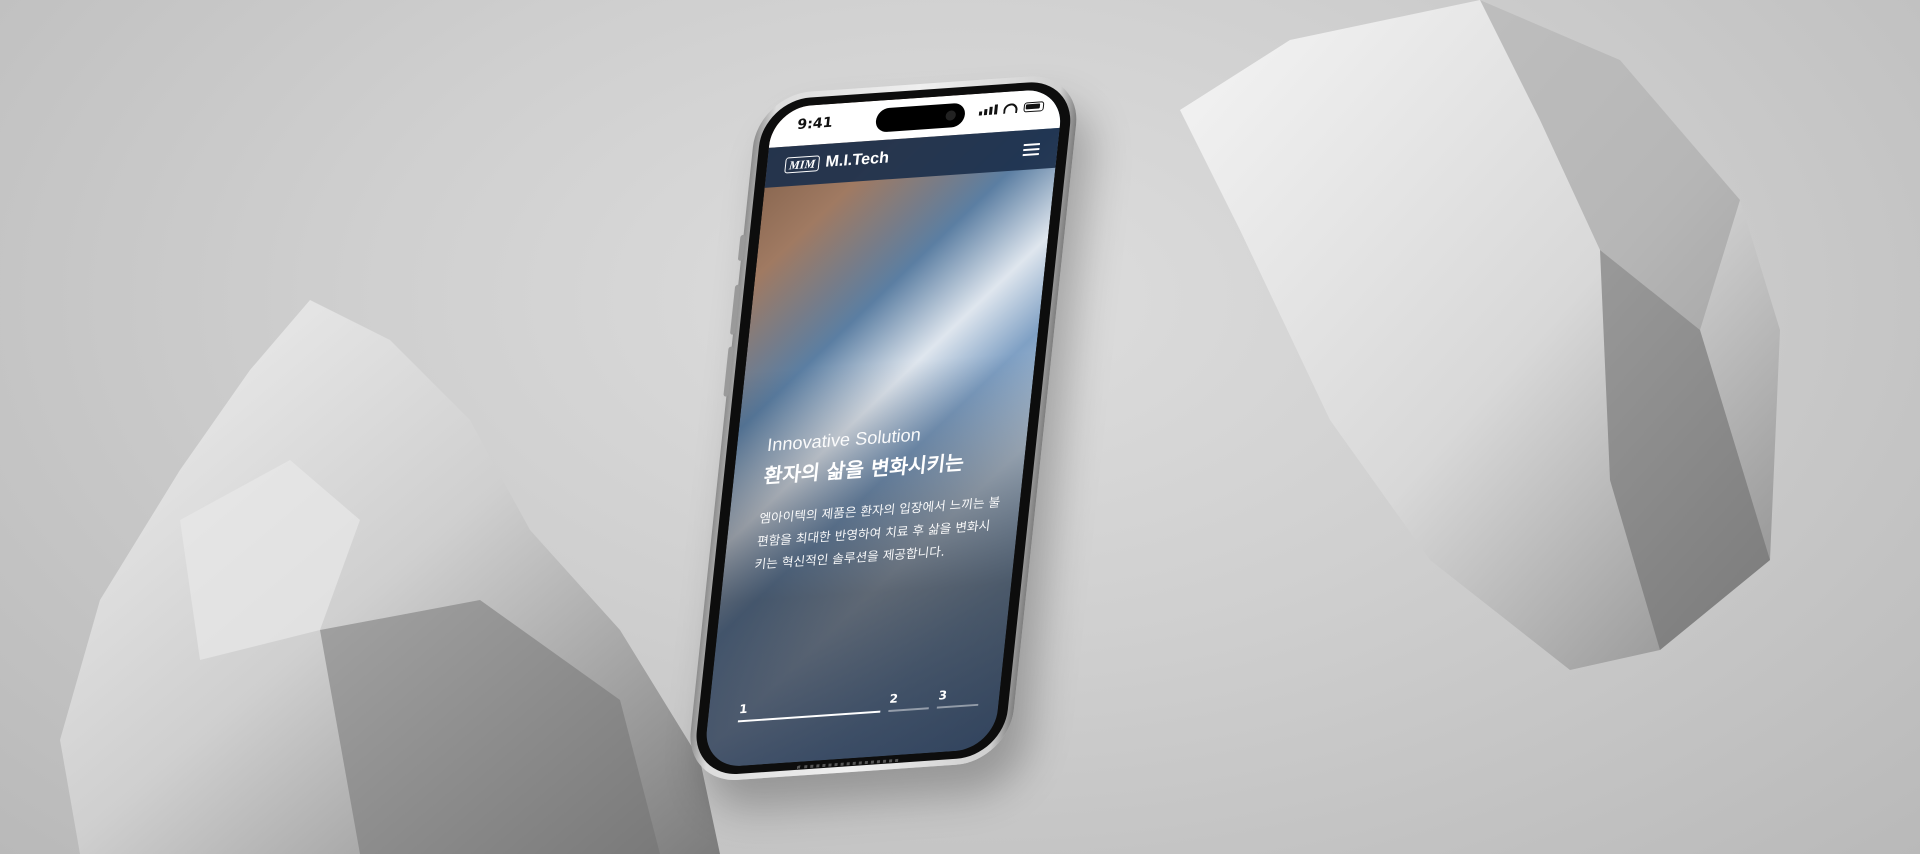  What do you see at coordinates (815, 124) in the screenshot?
I see `status-time: 9:41` at bounding box center [815, 124].